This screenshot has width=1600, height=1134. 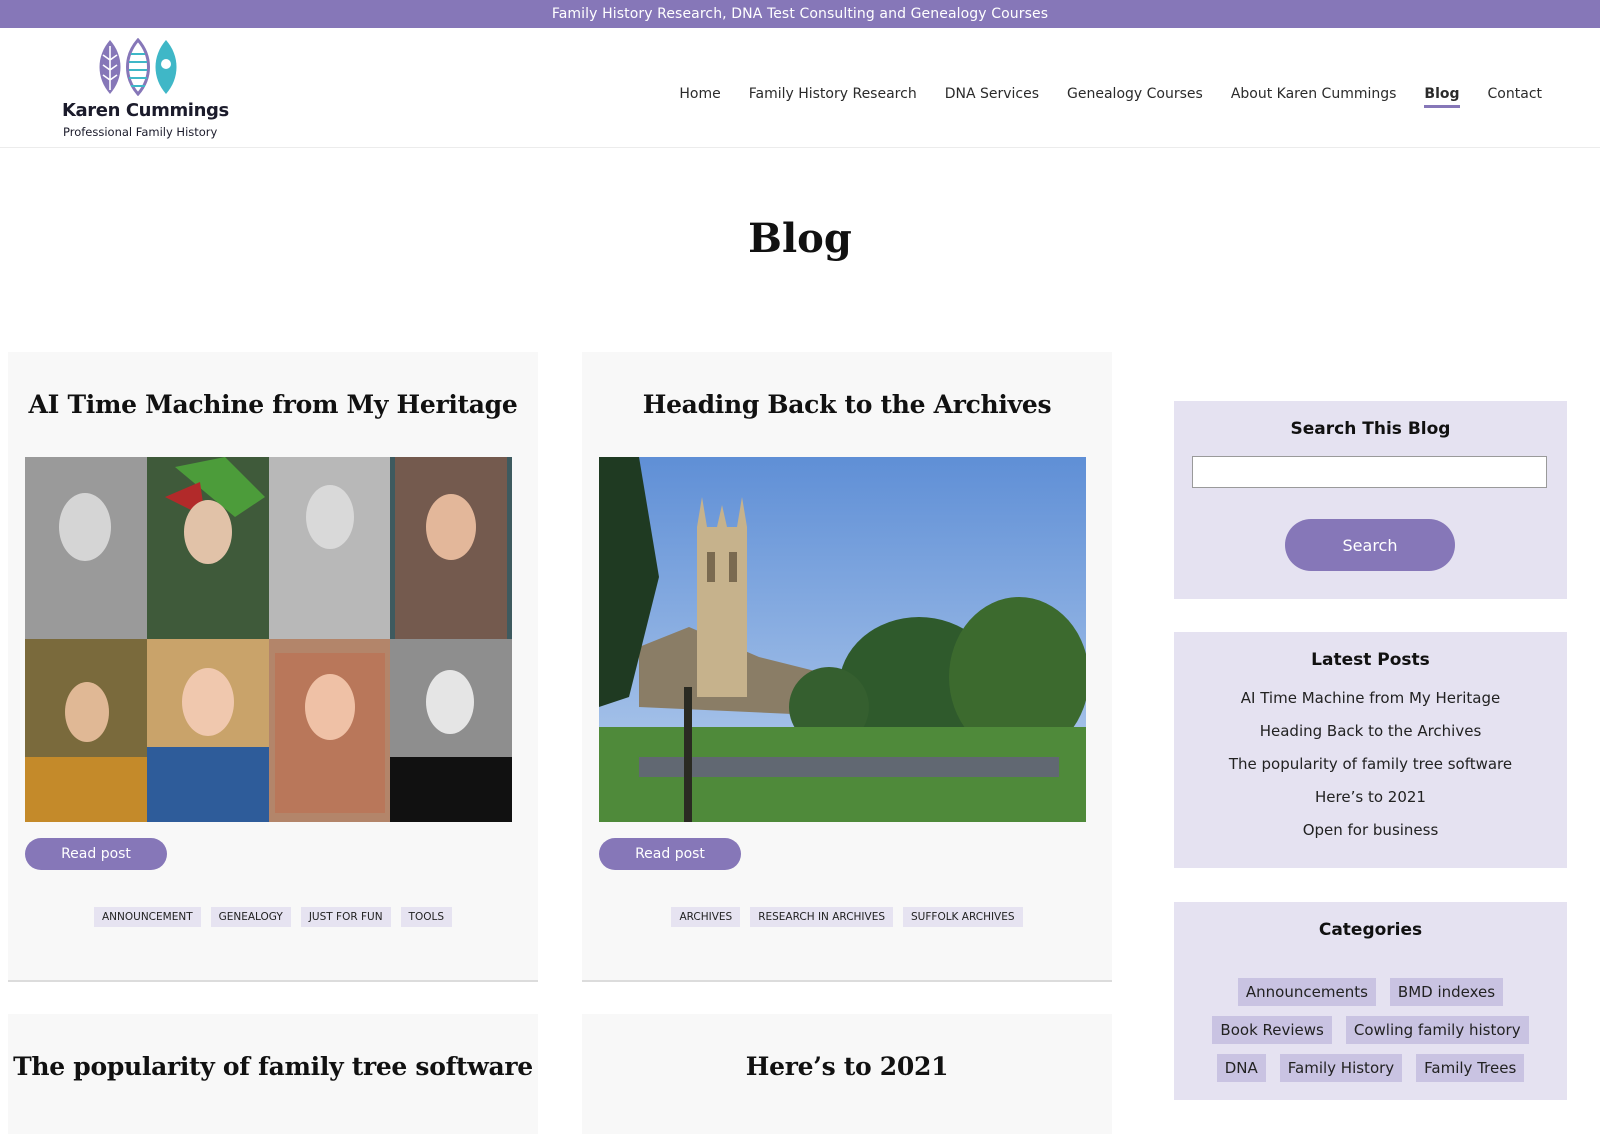 What do you see at coordinates (1370, 737) in the screenshot?
I see `latest-post-link: Heading Back to the Archives` at bounding box center [1370, 737].